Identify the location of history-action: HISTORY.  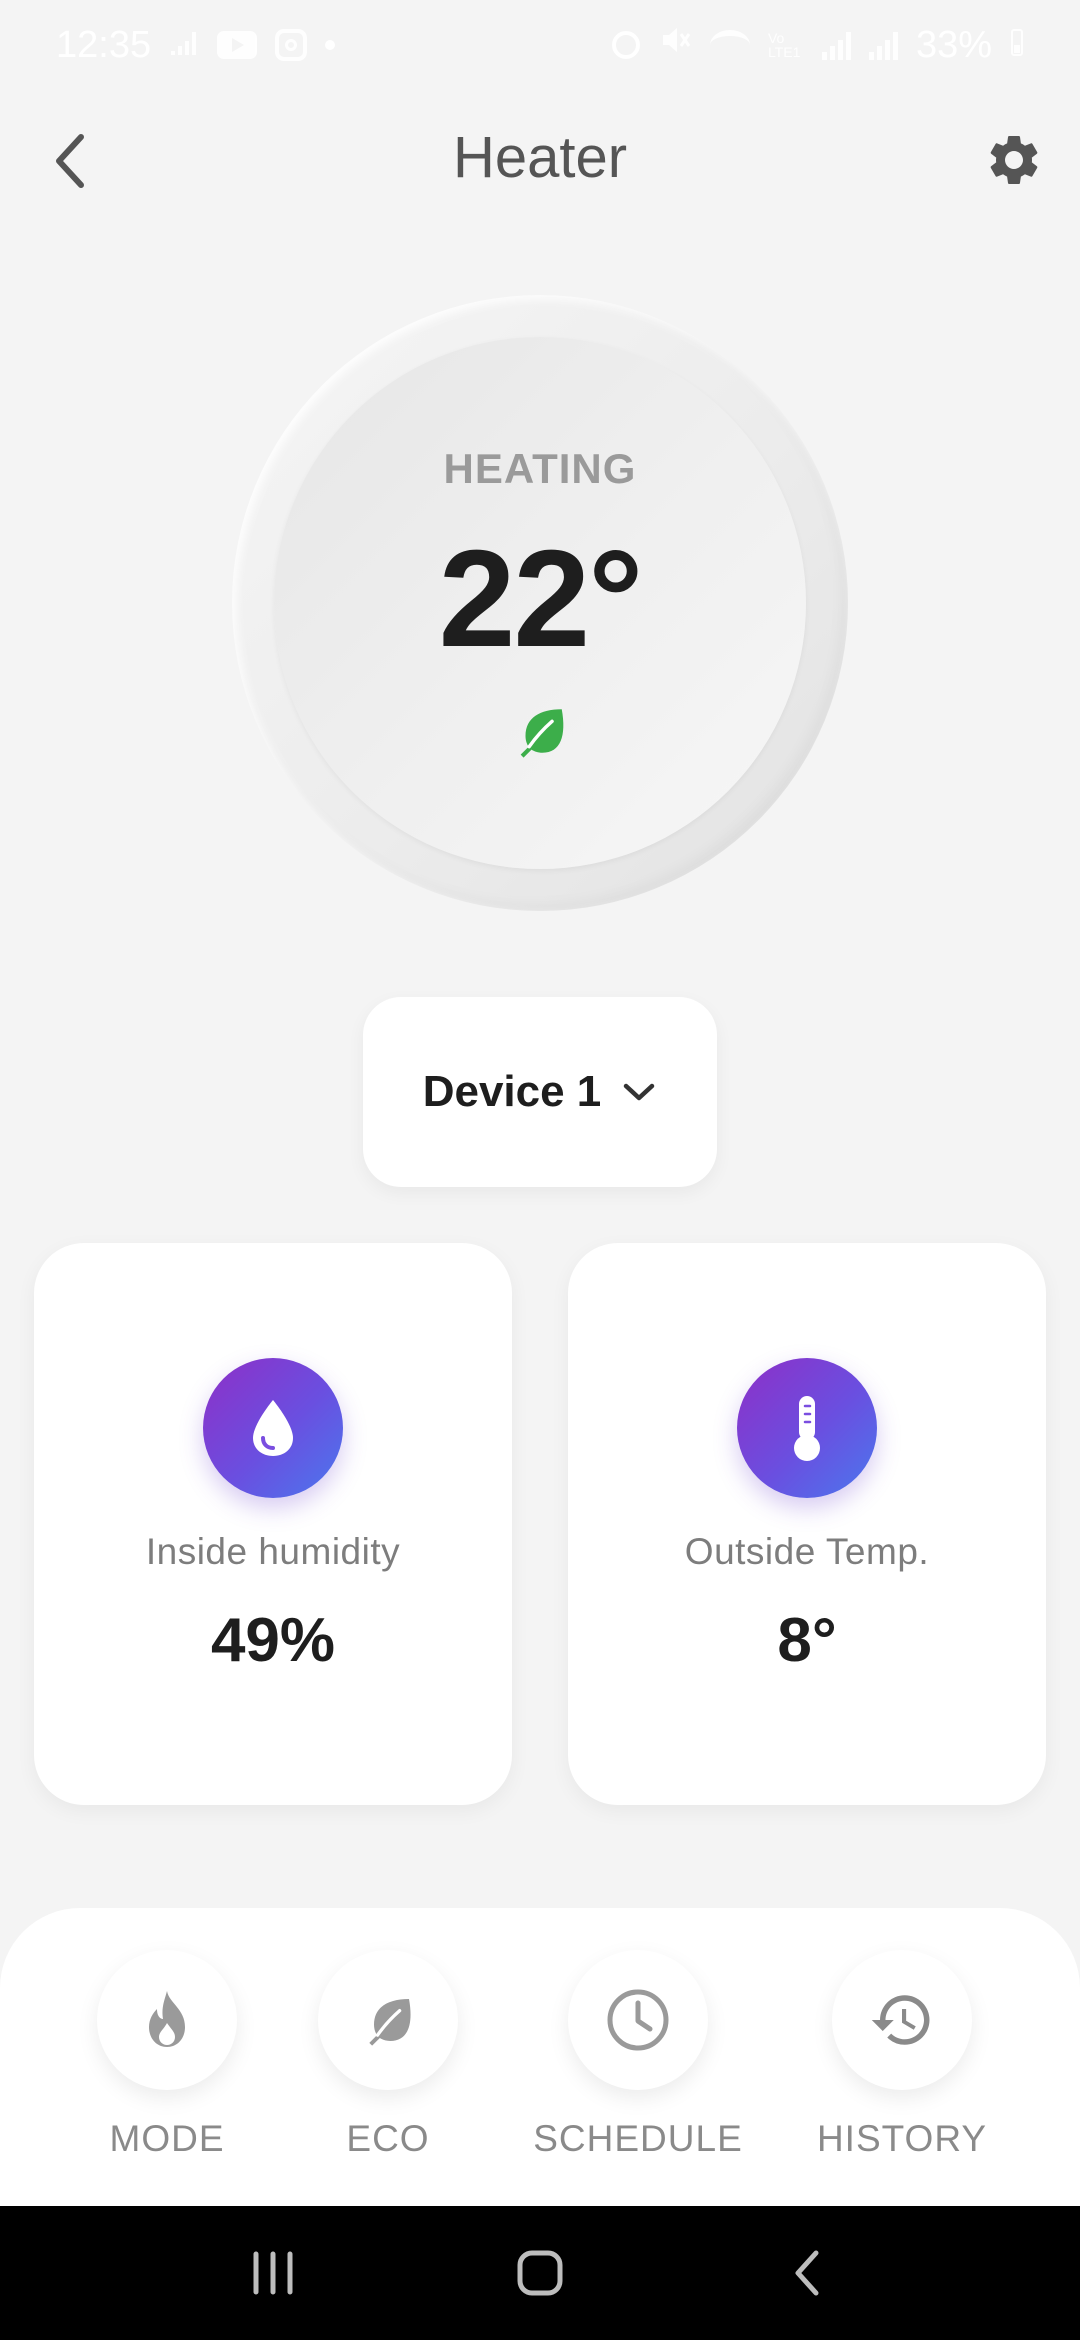
(902, 2070).